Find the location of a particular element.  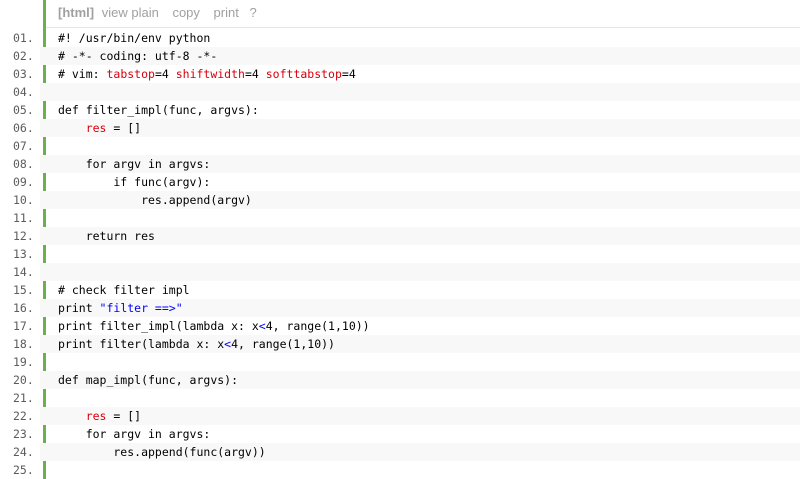

line-number: 10. is located at coordinates (20, 200).